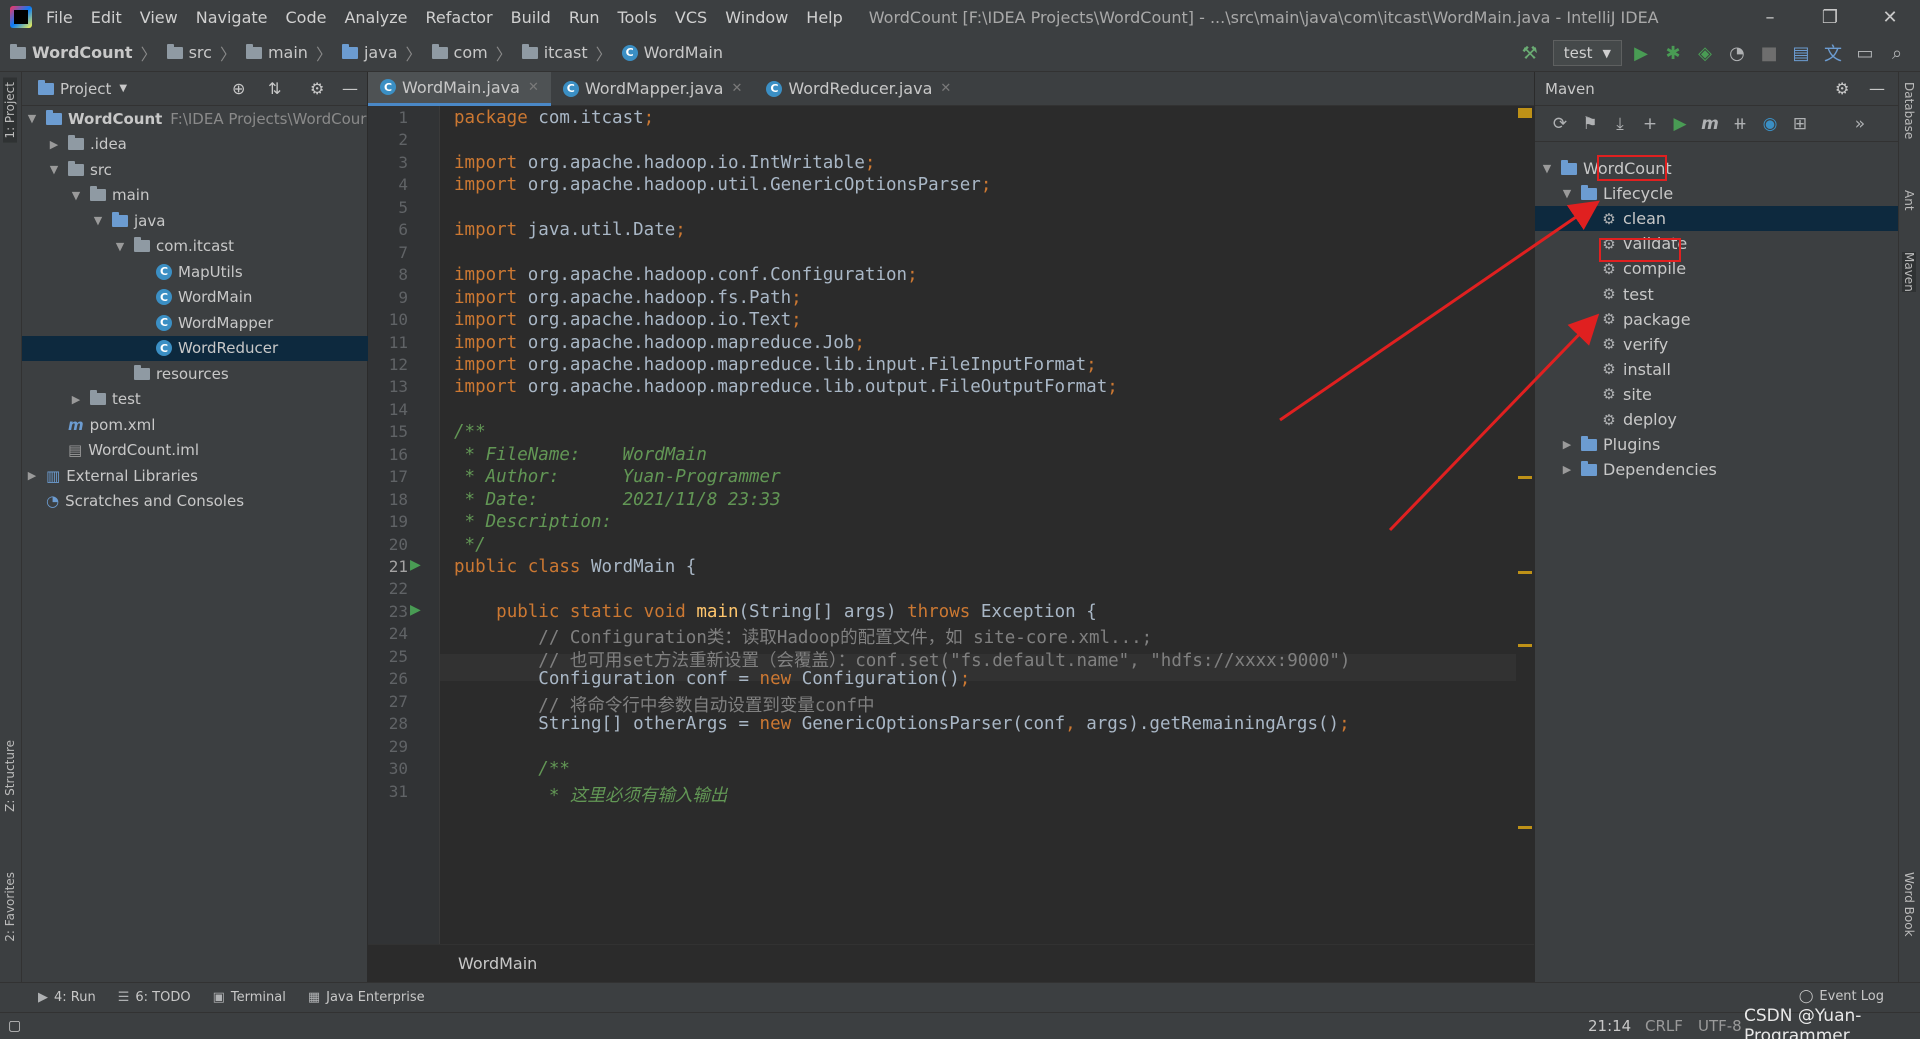 The image size is (1920, 1039). Describe the element at coordinates (672, 52) in the screenshot. I see `breadcrumb-item: C WordMain` at that location.